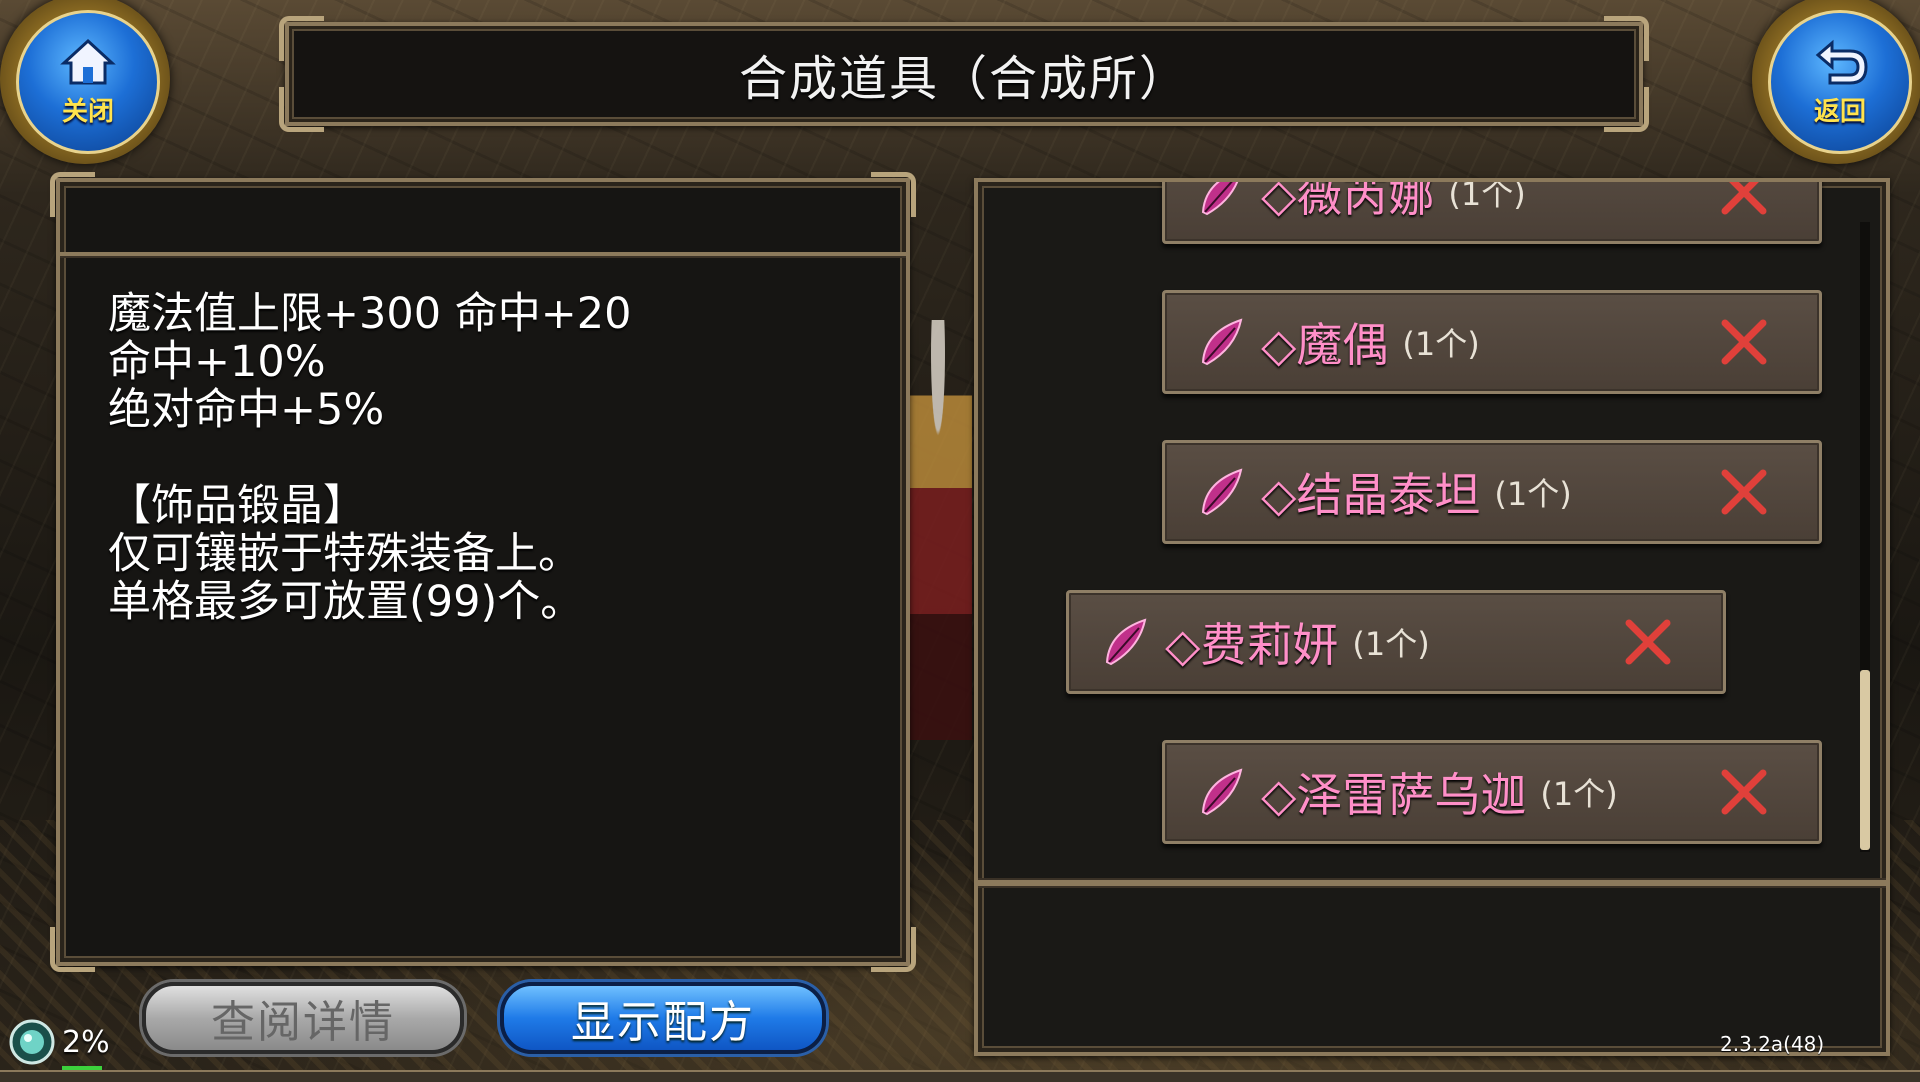 This screenshot has width=1920, height=1082. I want to click on scrollbar-thumb, so click(1865, 760).